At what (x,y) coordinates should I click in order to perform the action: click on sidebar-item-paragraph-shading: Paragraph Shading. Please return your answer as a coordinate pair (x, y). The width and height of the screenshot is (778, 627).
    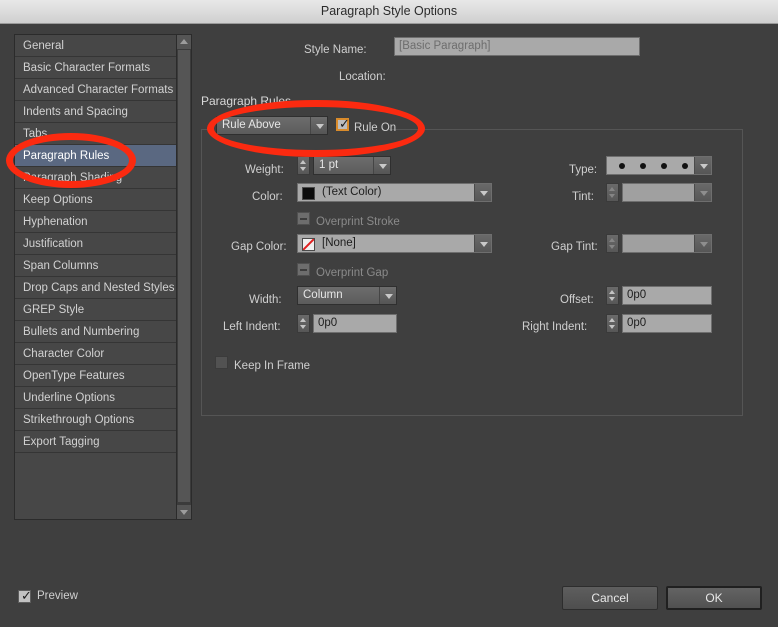
    Looking at the image, I should click on (96, 178).